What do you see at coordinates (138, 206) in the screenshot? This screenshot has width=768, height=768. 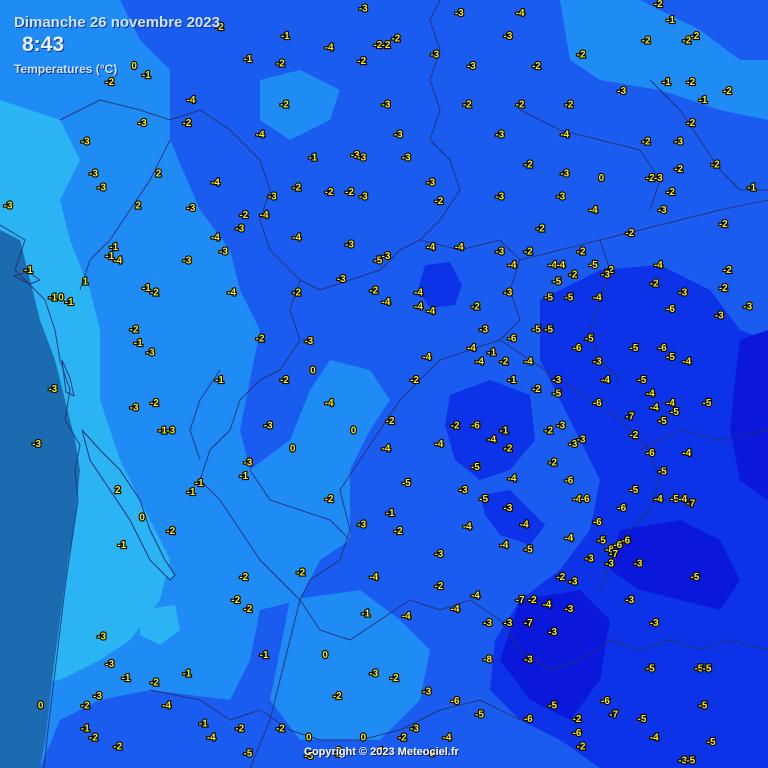 I see `station-value: 2` at bounding box center [138, 206].